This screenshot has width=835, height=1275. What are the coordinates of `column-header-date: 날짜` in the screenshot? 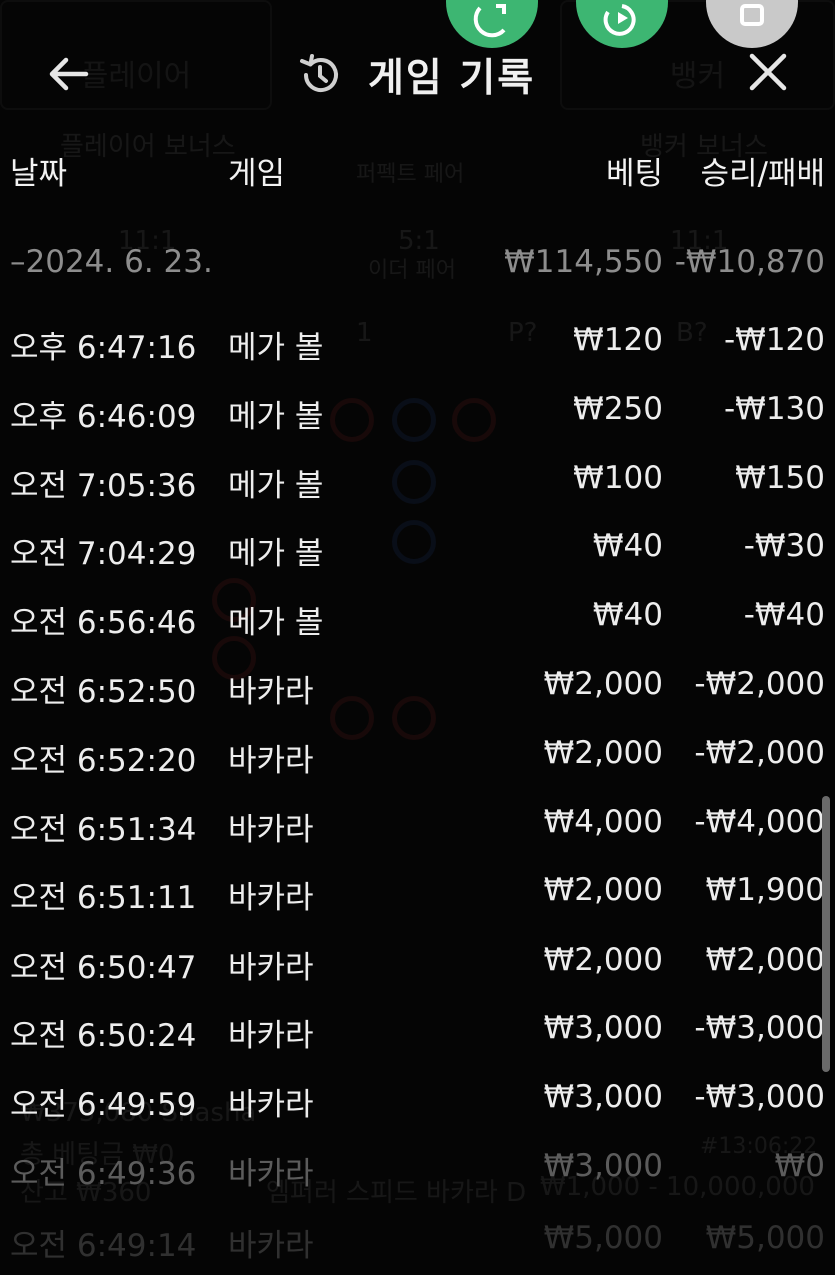 It's located at (39, 174).